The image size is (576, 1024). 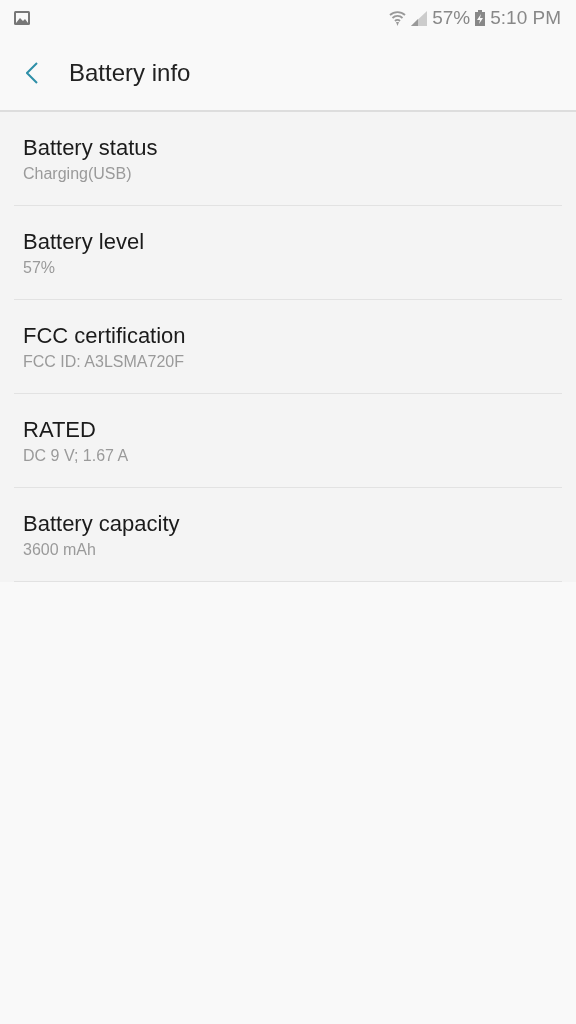 What do you see at coordinates (288, 535) in the screenshot?
I see `list-item: Battery capacity 3600 mAh` at bounding box center [288, 535].